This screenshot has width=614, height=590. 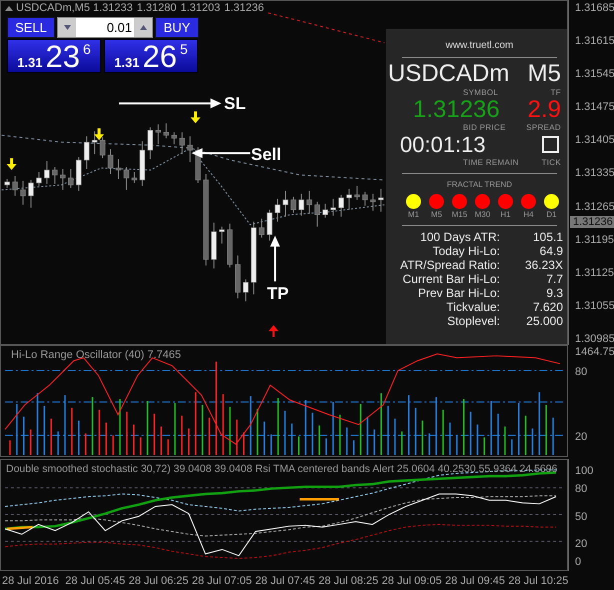 I want to click on field-label: TF, so click(x=555, y=92).